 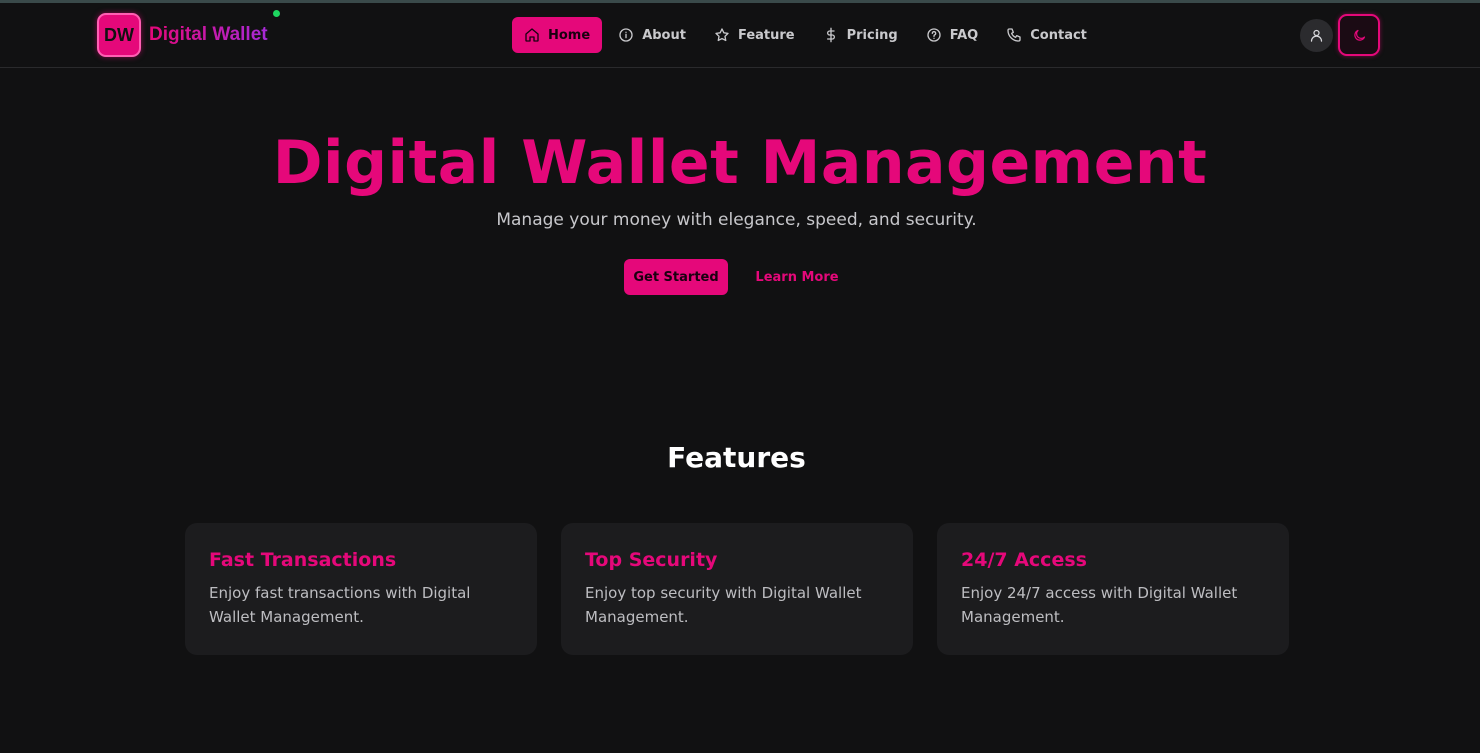 I want to click on phone-icon, so click(x=1014, y=35).